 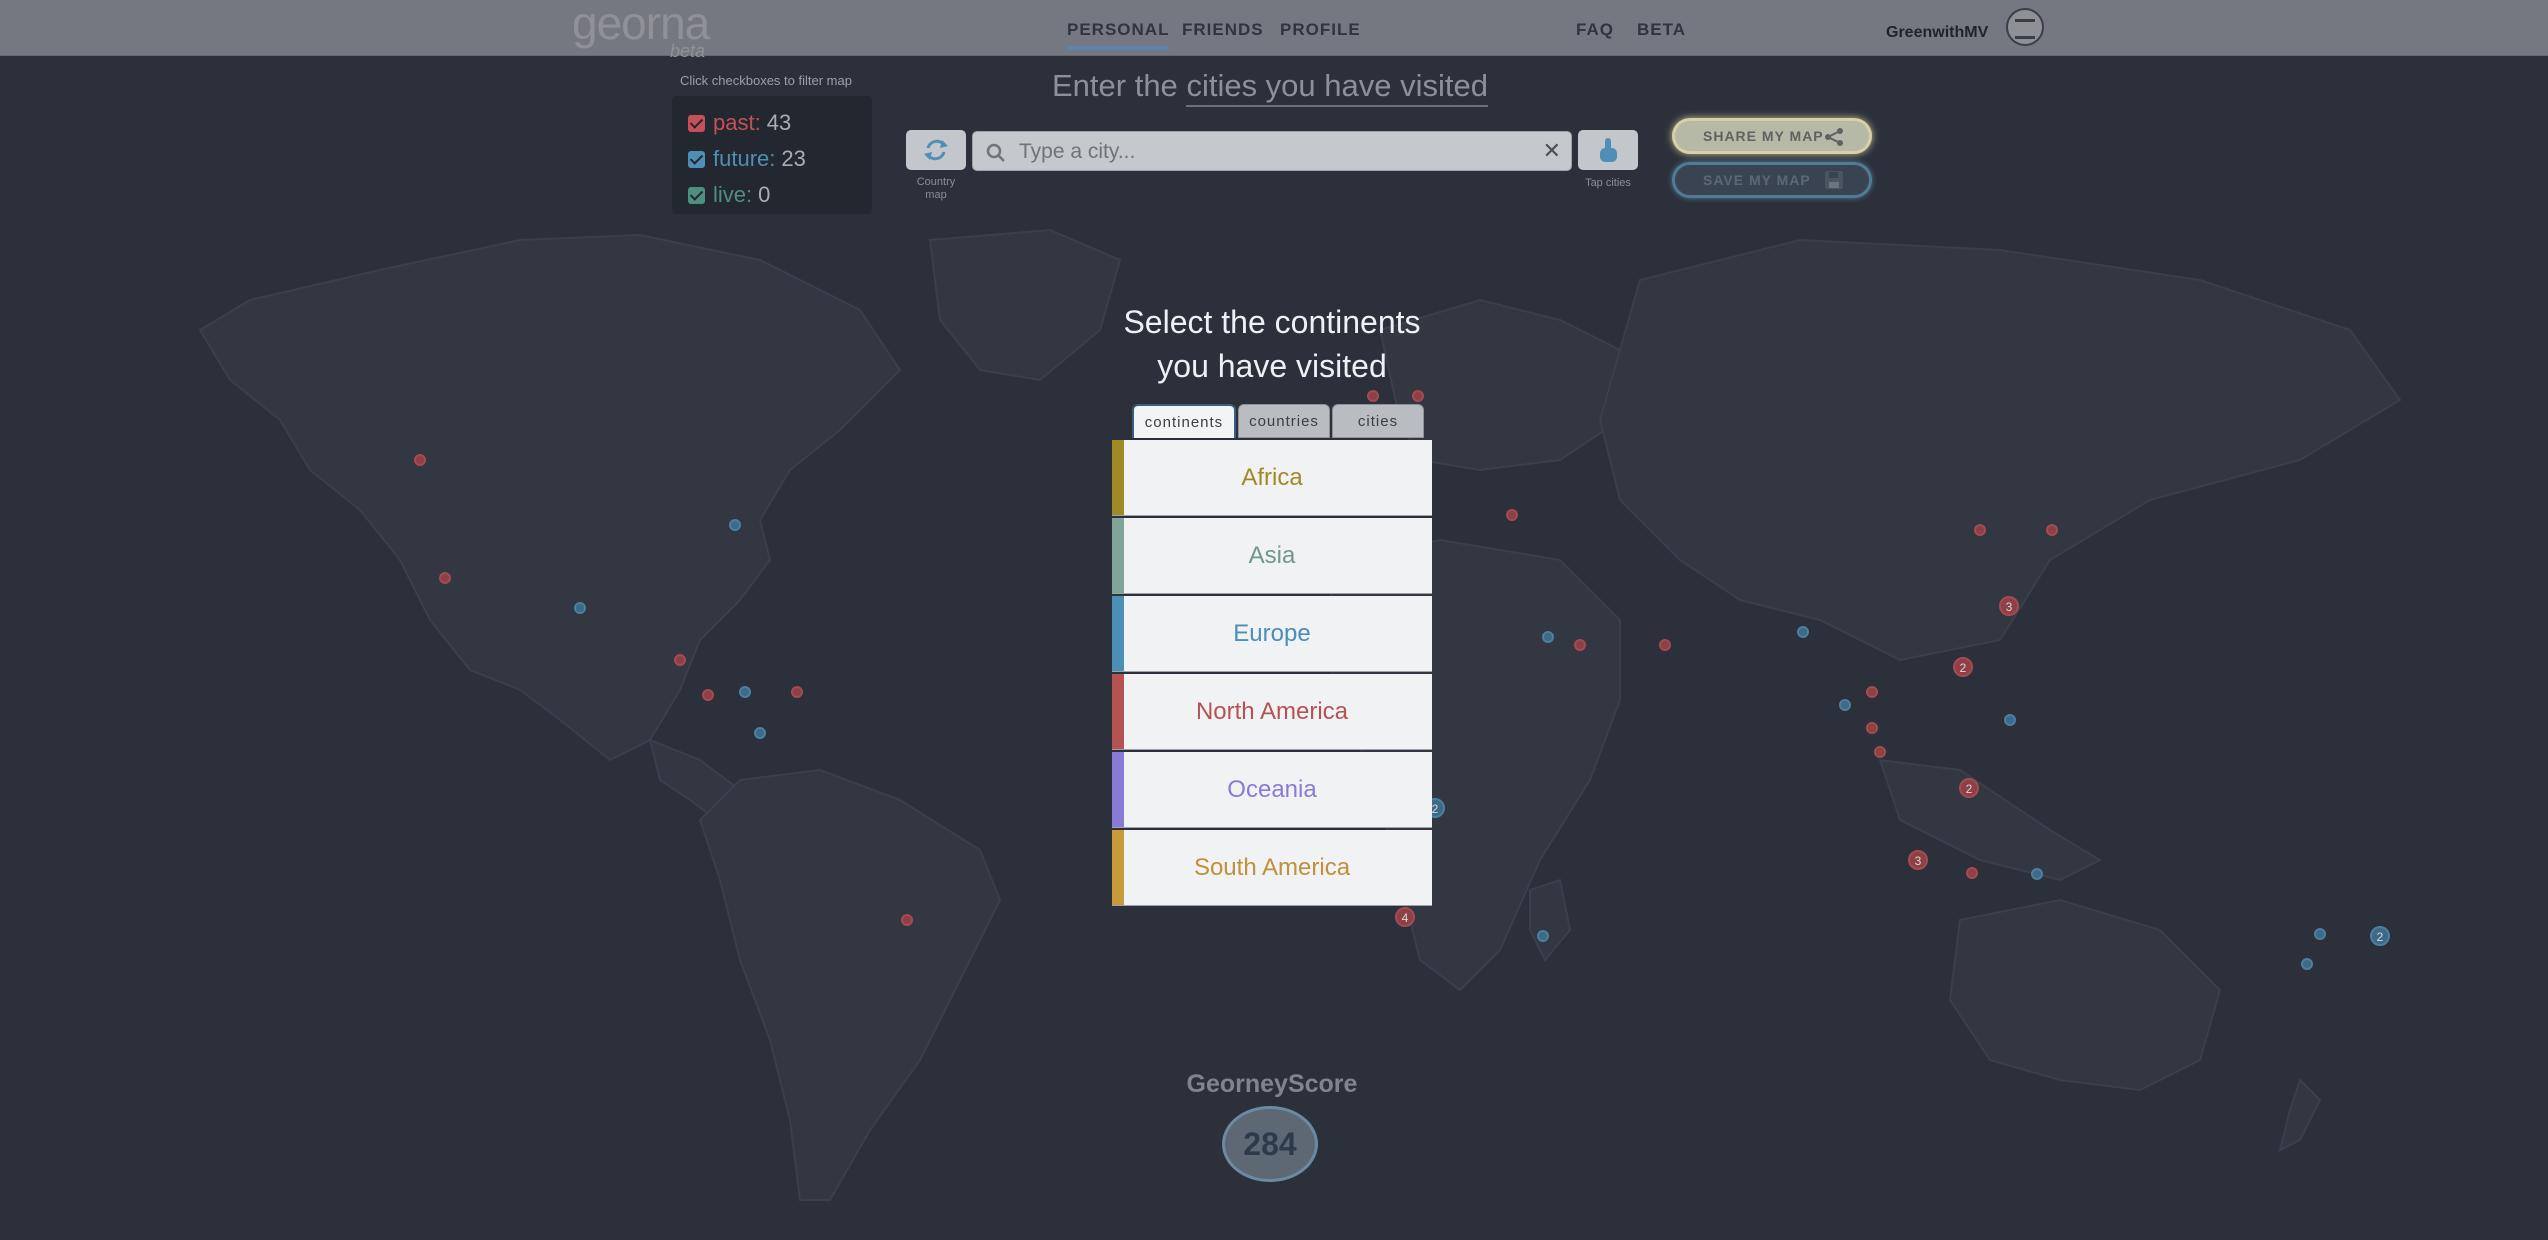 I want to click on nav-link-personal: PERSONAL, so click(x=1118, y=35).